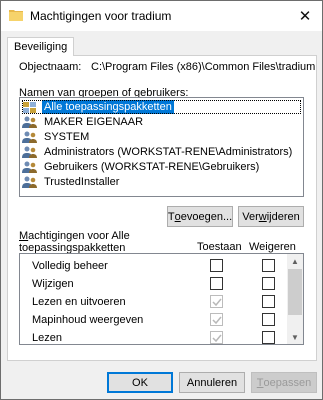  I want to click on permission-row: Lezen en uitvoeren, so click(161, 302).